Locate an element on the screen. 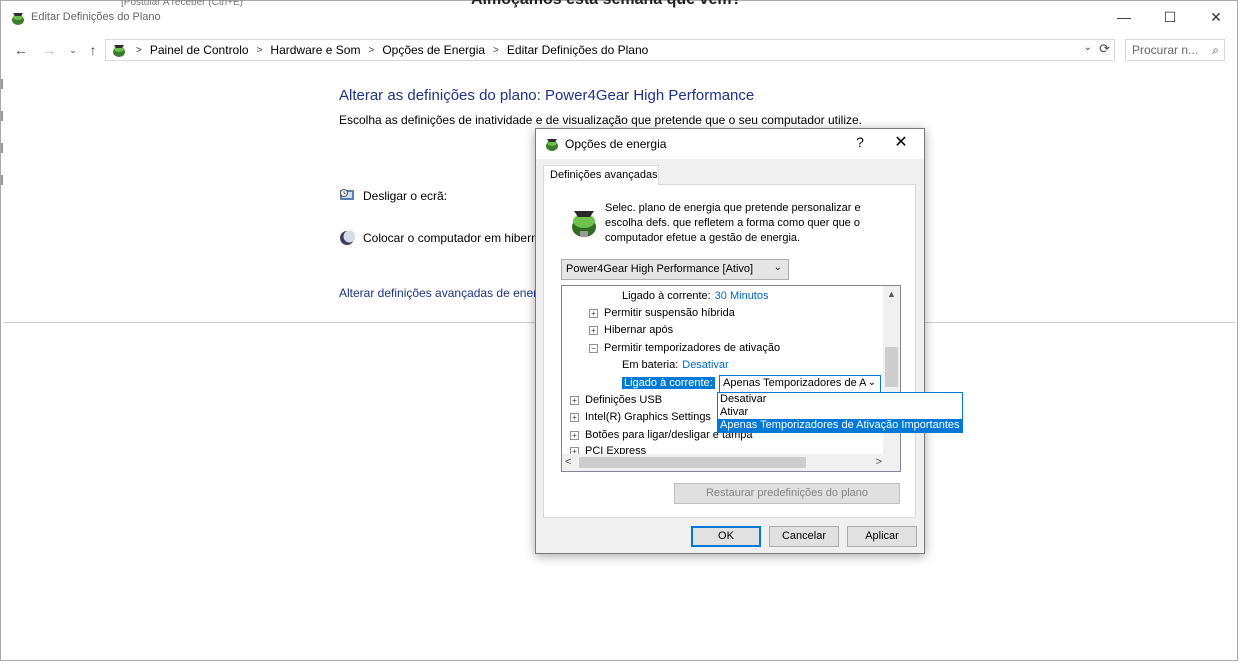  minimize-button: — is located at coordinates (1124, 17).